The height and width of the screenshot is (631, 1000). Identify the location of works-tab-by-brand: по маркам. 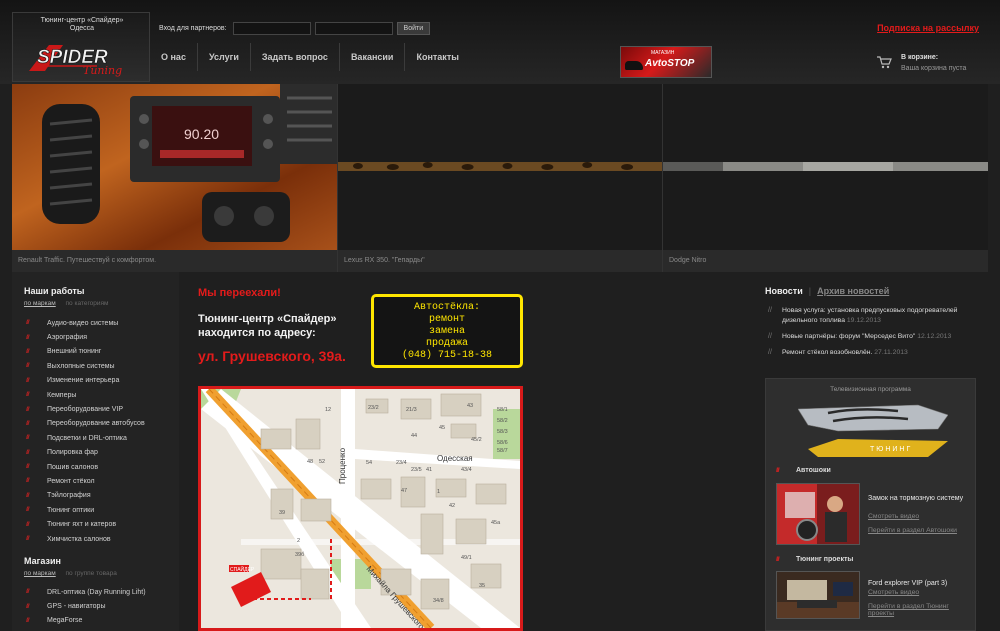
(40, 303).